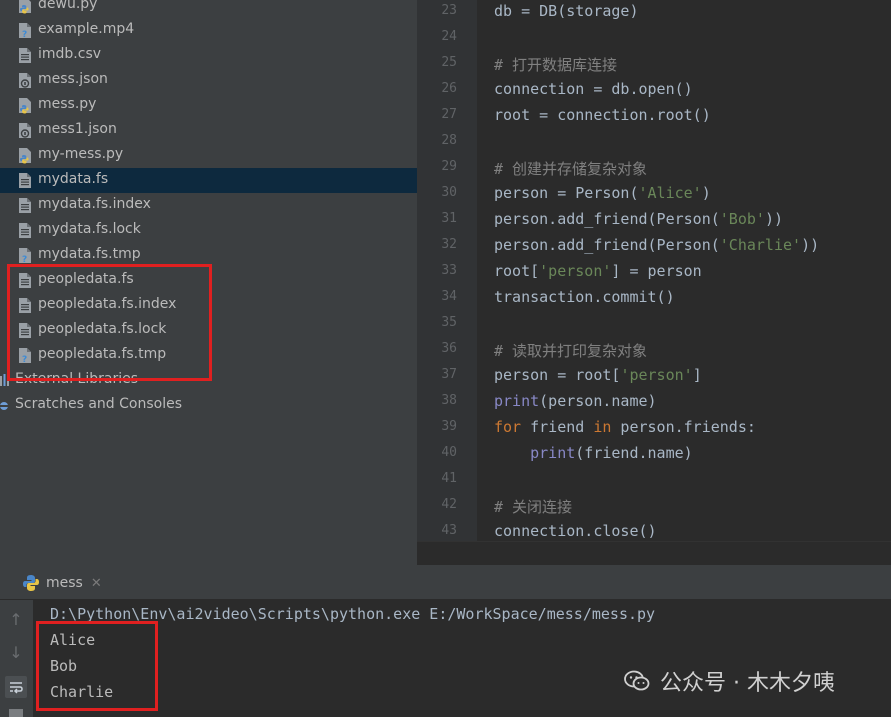 This screenshot has width=891, height=717. What do you see at coordinates (449, 140) in the screenshot?
I see `line-number: 28` at bounding box center [449, 140].